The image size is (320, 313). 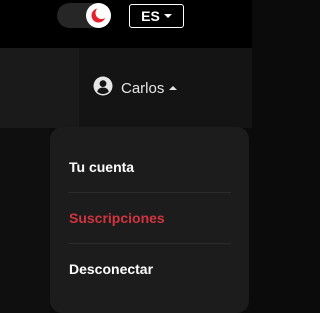 I want to click on user-menu-trigger: Carlos, so click(x=135, y=88).